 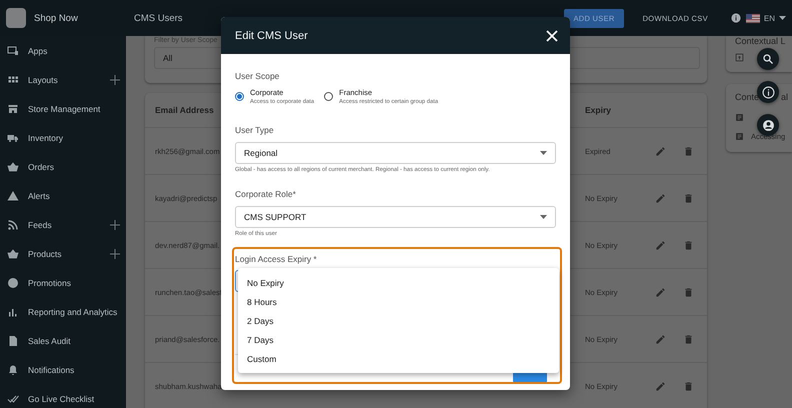 I want to click on sidebar-item: Feeds, so click(x=63, y=224).